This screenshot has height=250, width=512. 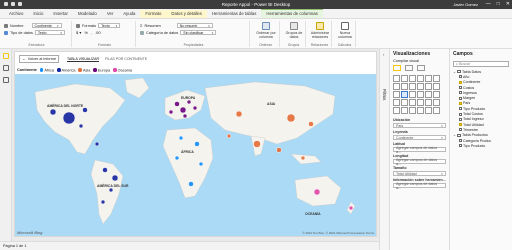 I want to click on gauge-icon, so click(x=428, y=94).